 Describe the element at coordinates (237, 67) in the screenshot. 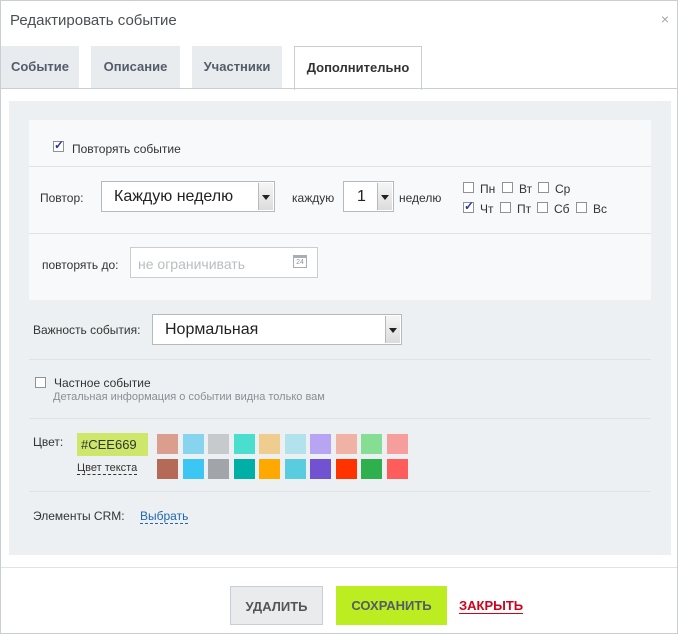

I see `tab-participants: Участники` at that location.